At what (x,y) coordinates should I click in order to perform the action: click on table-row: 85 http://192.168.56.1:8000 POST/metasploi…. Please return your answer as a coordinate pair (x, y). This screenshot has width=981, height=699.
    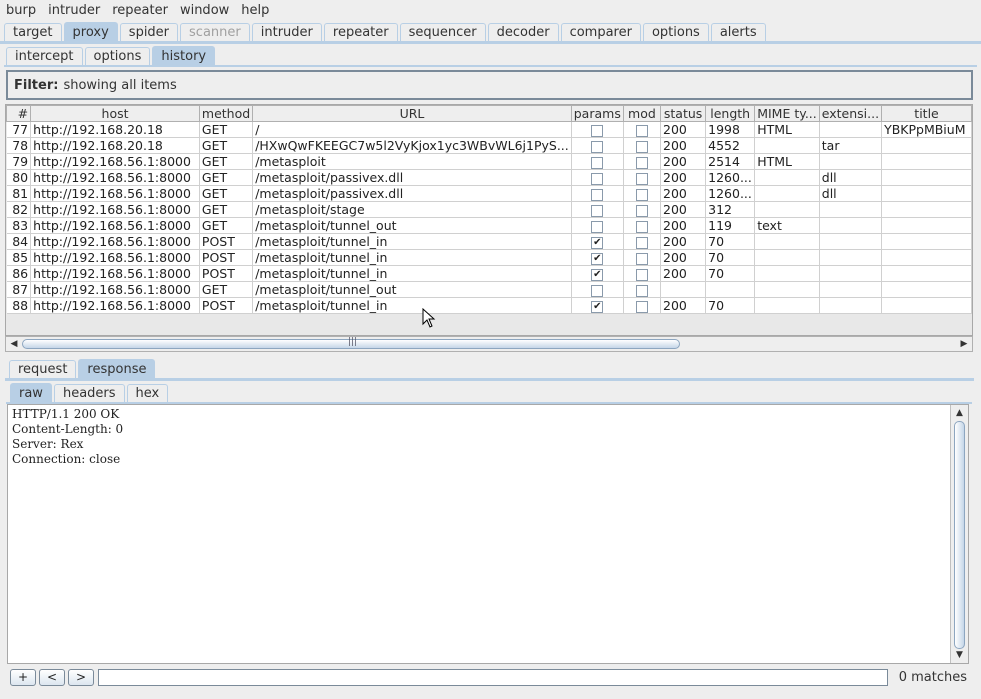
    Looking at the image, I should click on (489, 257).